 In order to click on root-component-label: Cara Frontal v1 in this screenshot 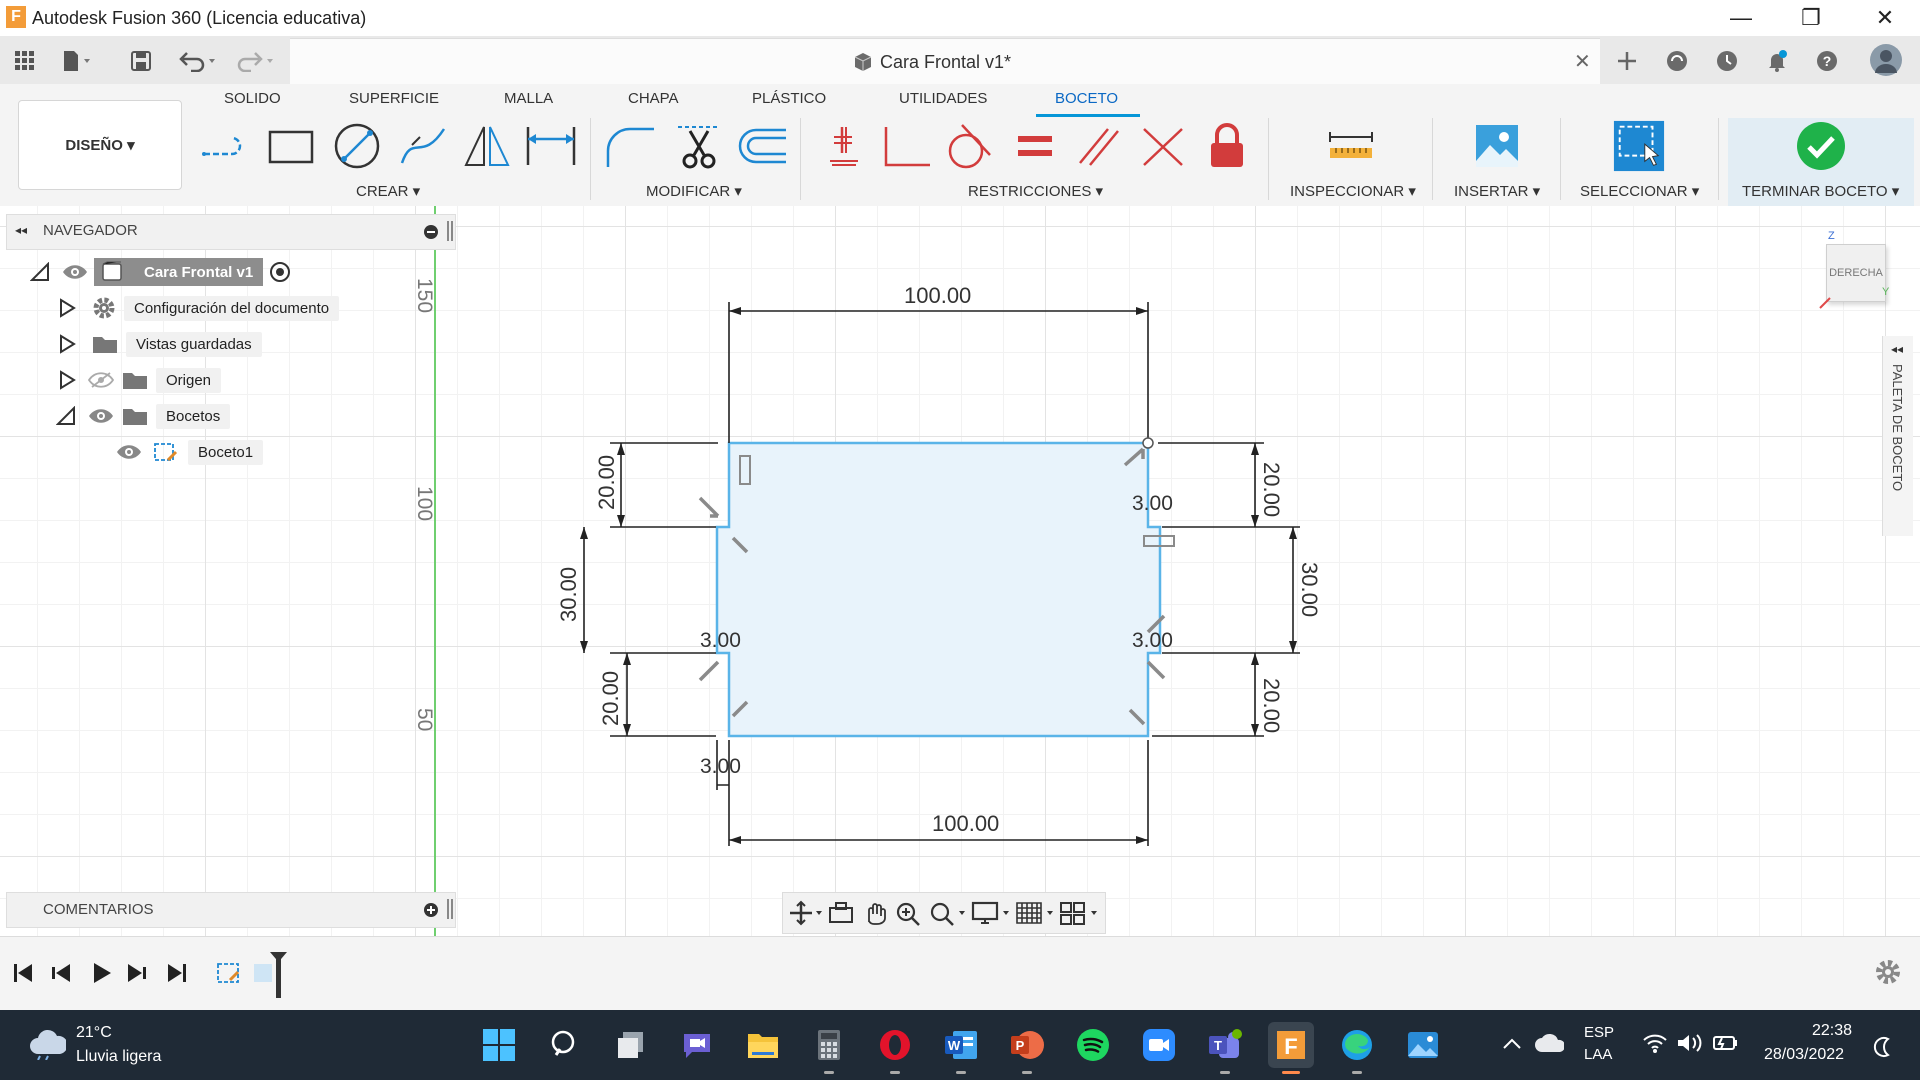, I will do `click(199, 272)`.